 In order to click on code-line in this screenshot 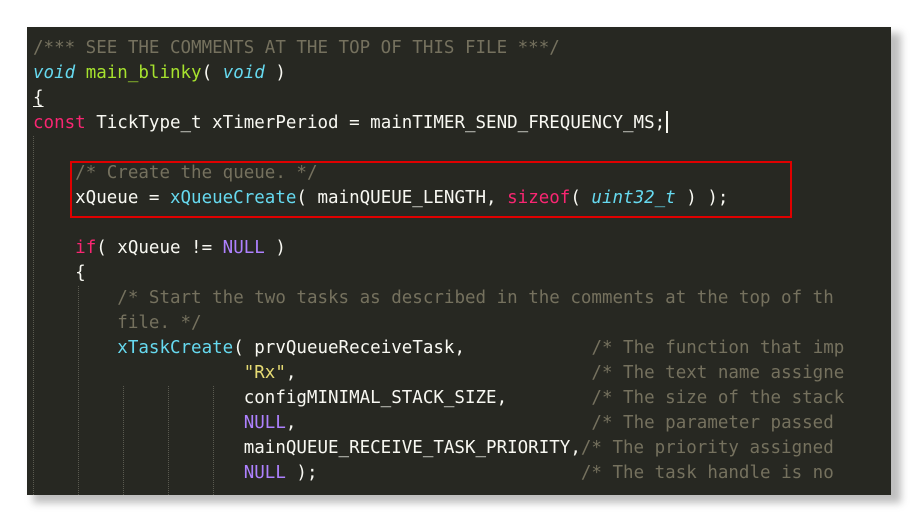, I will do `click(438, 148)`.